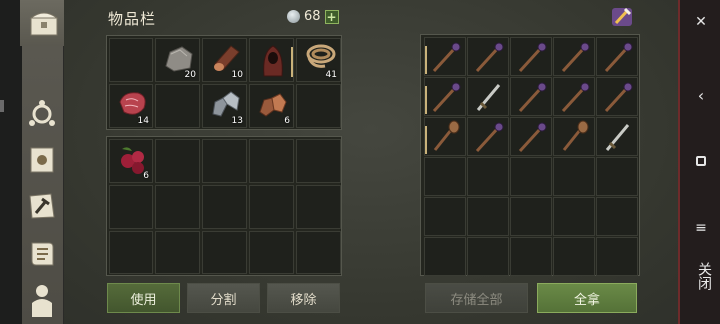 Image resolution: width=720 pixels, height=324 pixels. Describe the element at coordinates (318, 60) in the screenshot. I see `inventory-slot: 41` at that location.